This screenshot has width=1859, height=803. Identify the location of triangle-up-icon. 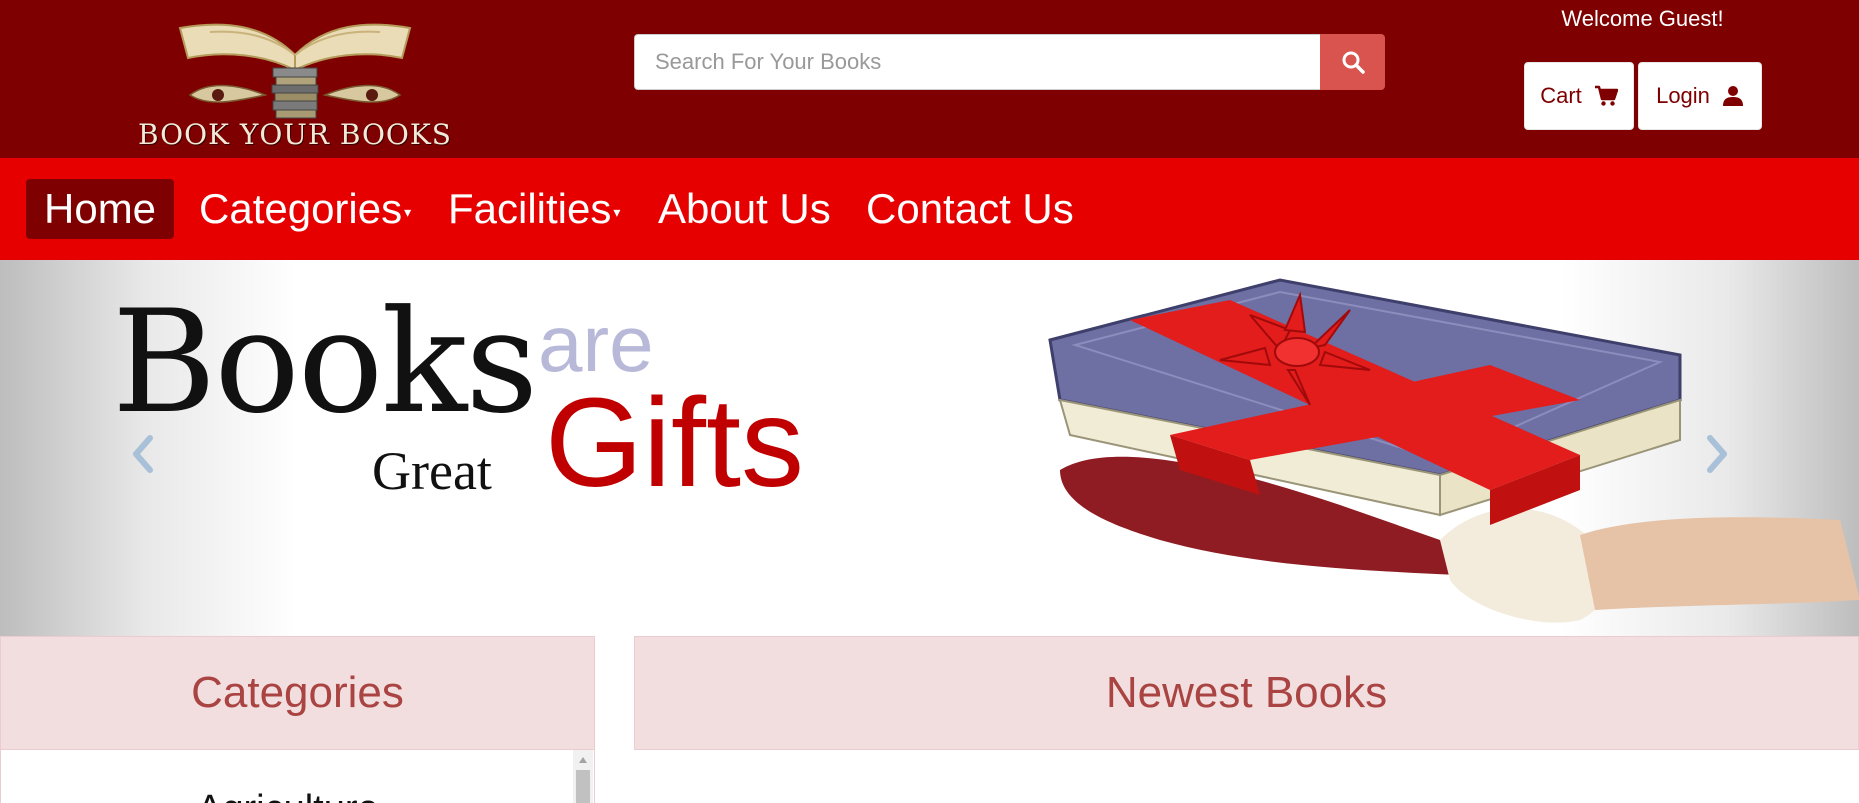
(583, 760).